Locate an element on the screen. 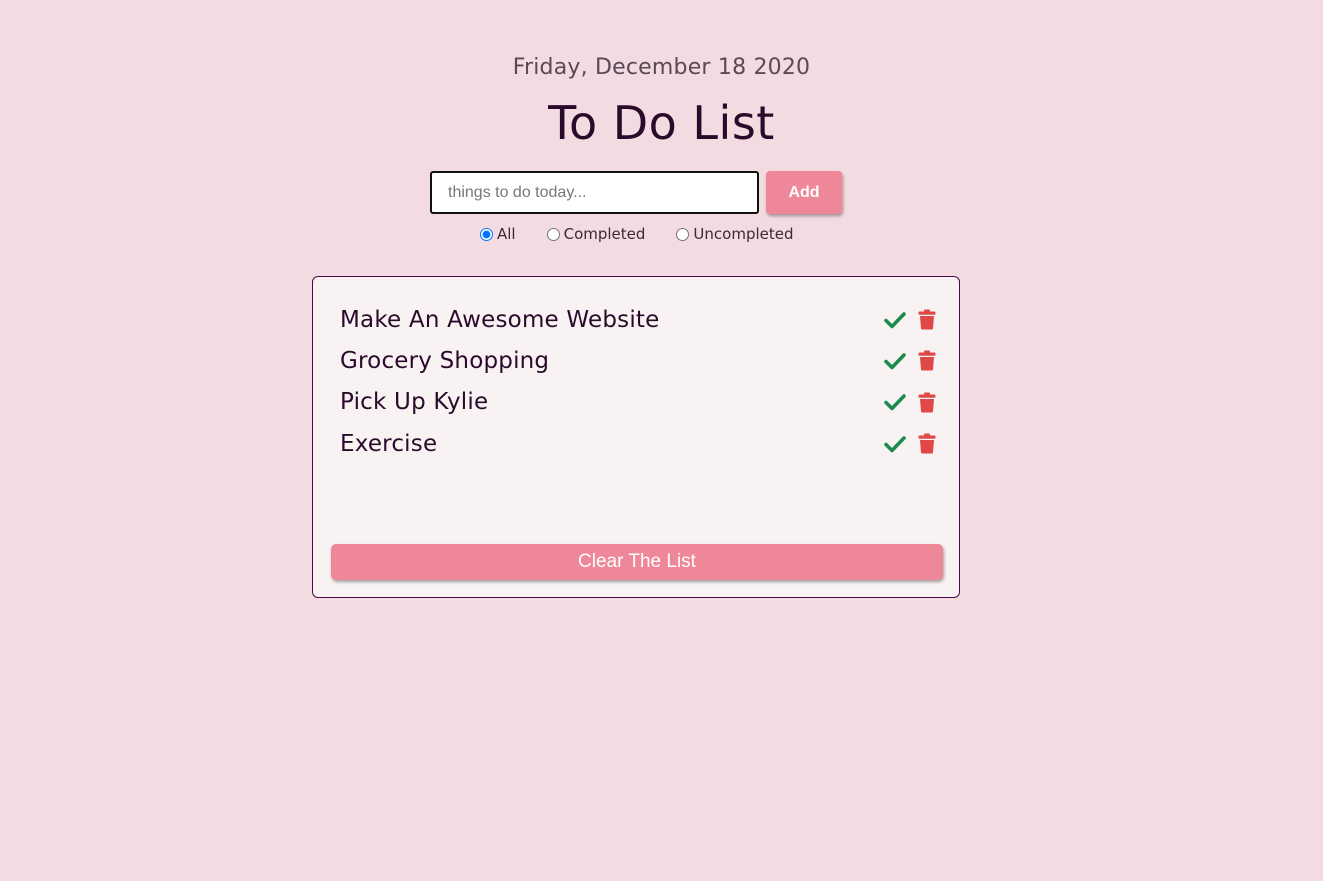 The image size is (1323, 881). todo-item: Grocery Shopping is located at coordinates (638, 360).